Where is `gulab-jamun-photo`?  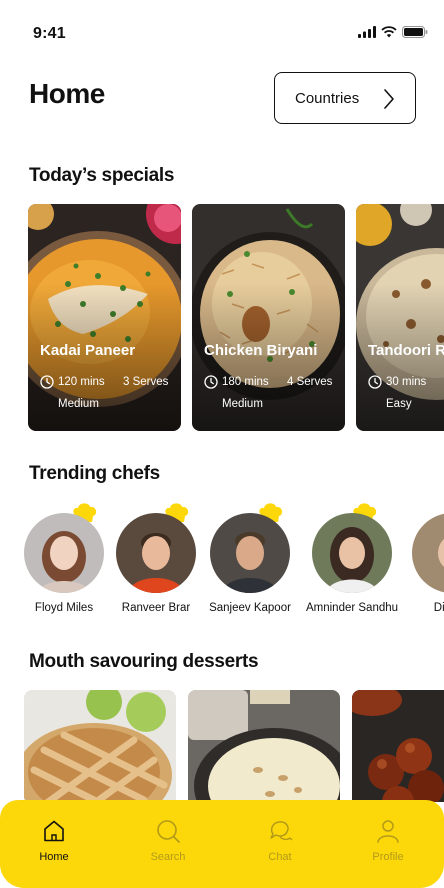
gulab-jamun-photo is located at coordinates (398, 746).